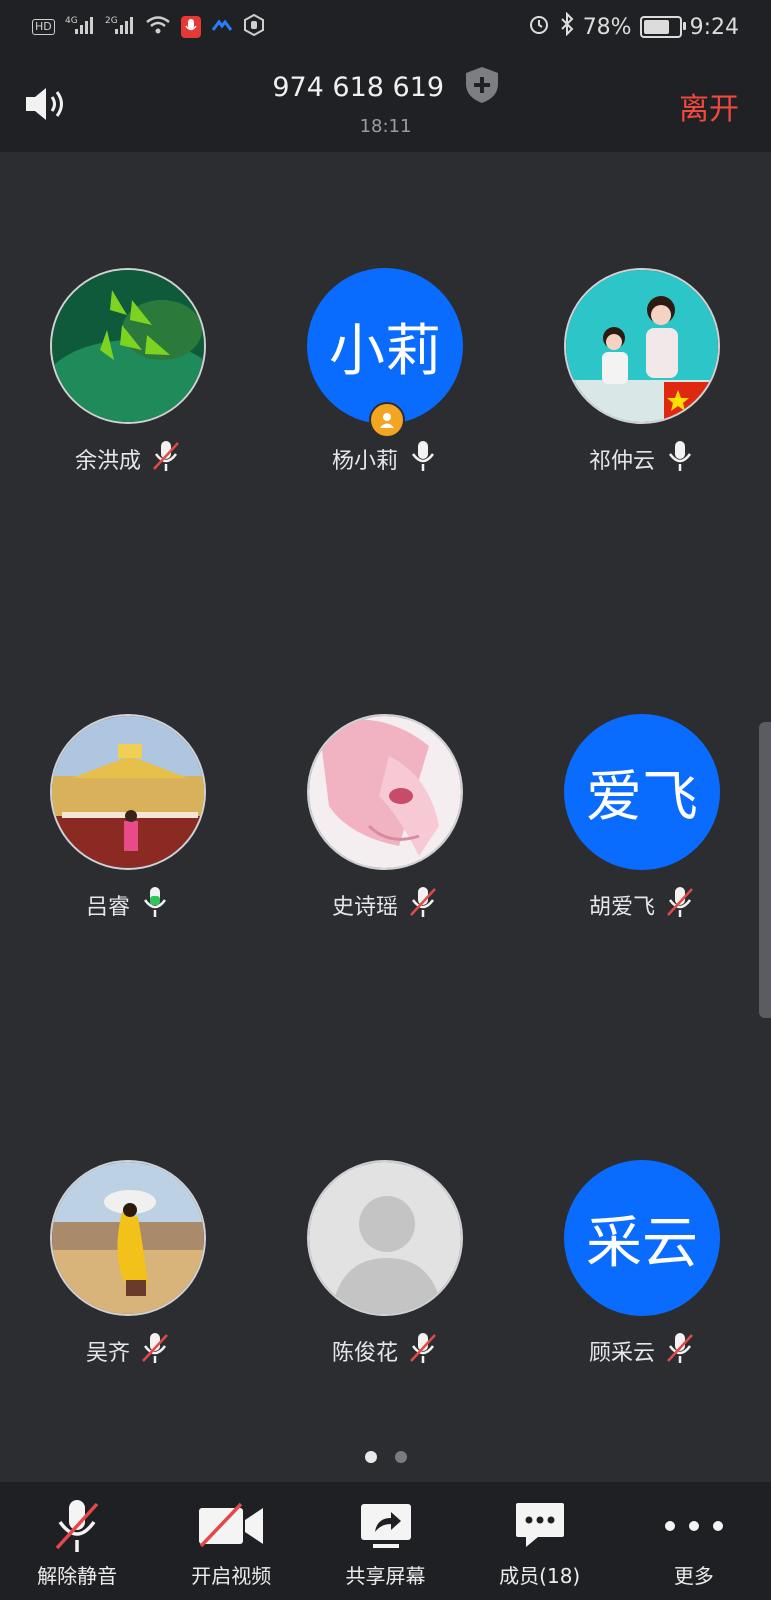  I want to click on alarm-icon, so click(539, 27).